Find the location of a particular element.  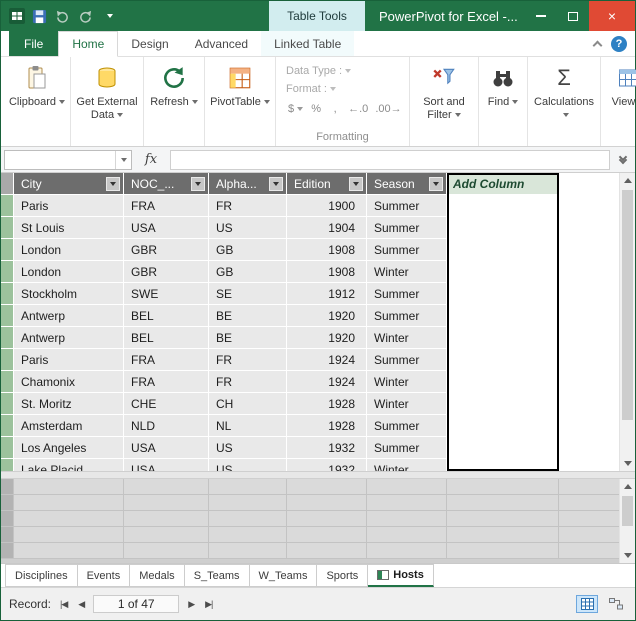

qat-dropdown-icon is located at coordinates (108, 16).